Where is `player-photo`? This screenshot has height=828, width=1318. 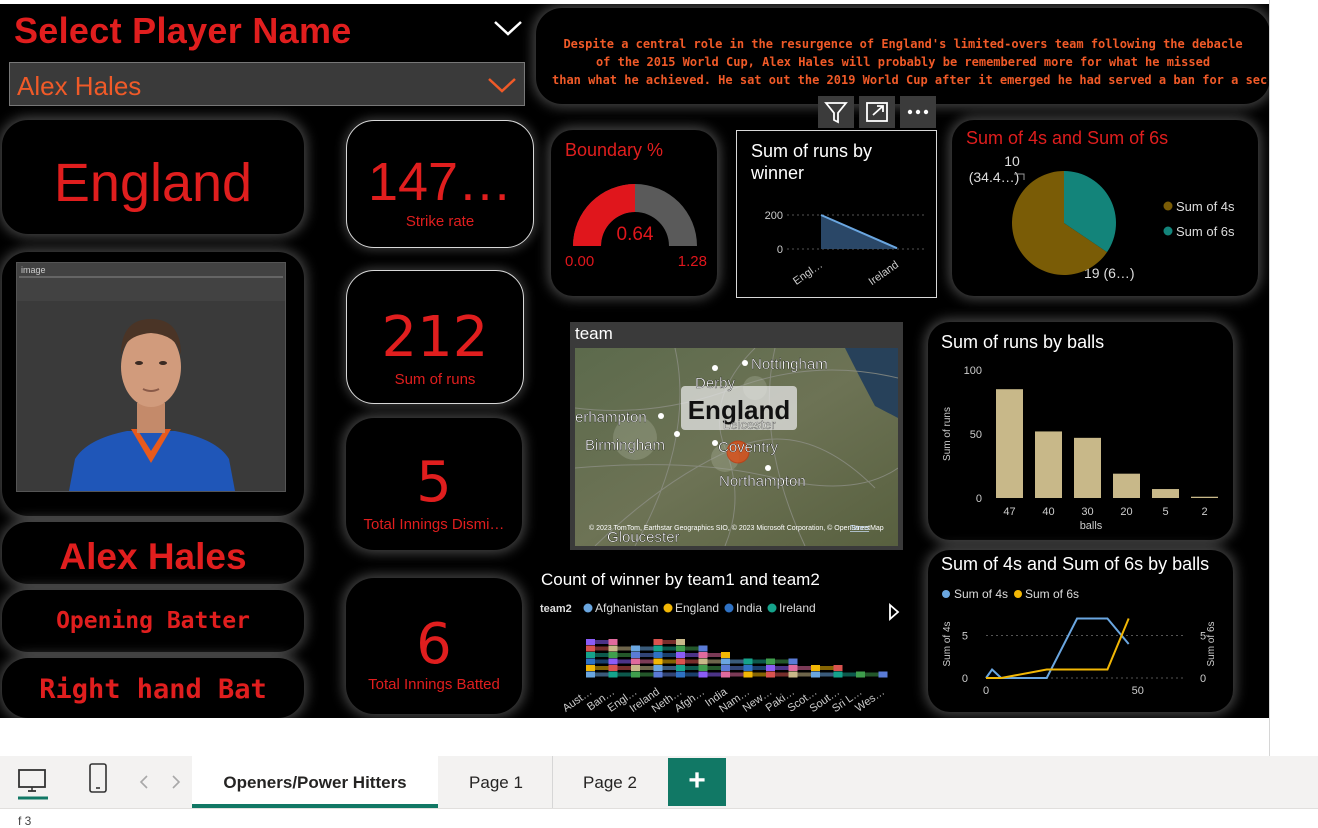
player-photo is located at coordinates (151, 383).